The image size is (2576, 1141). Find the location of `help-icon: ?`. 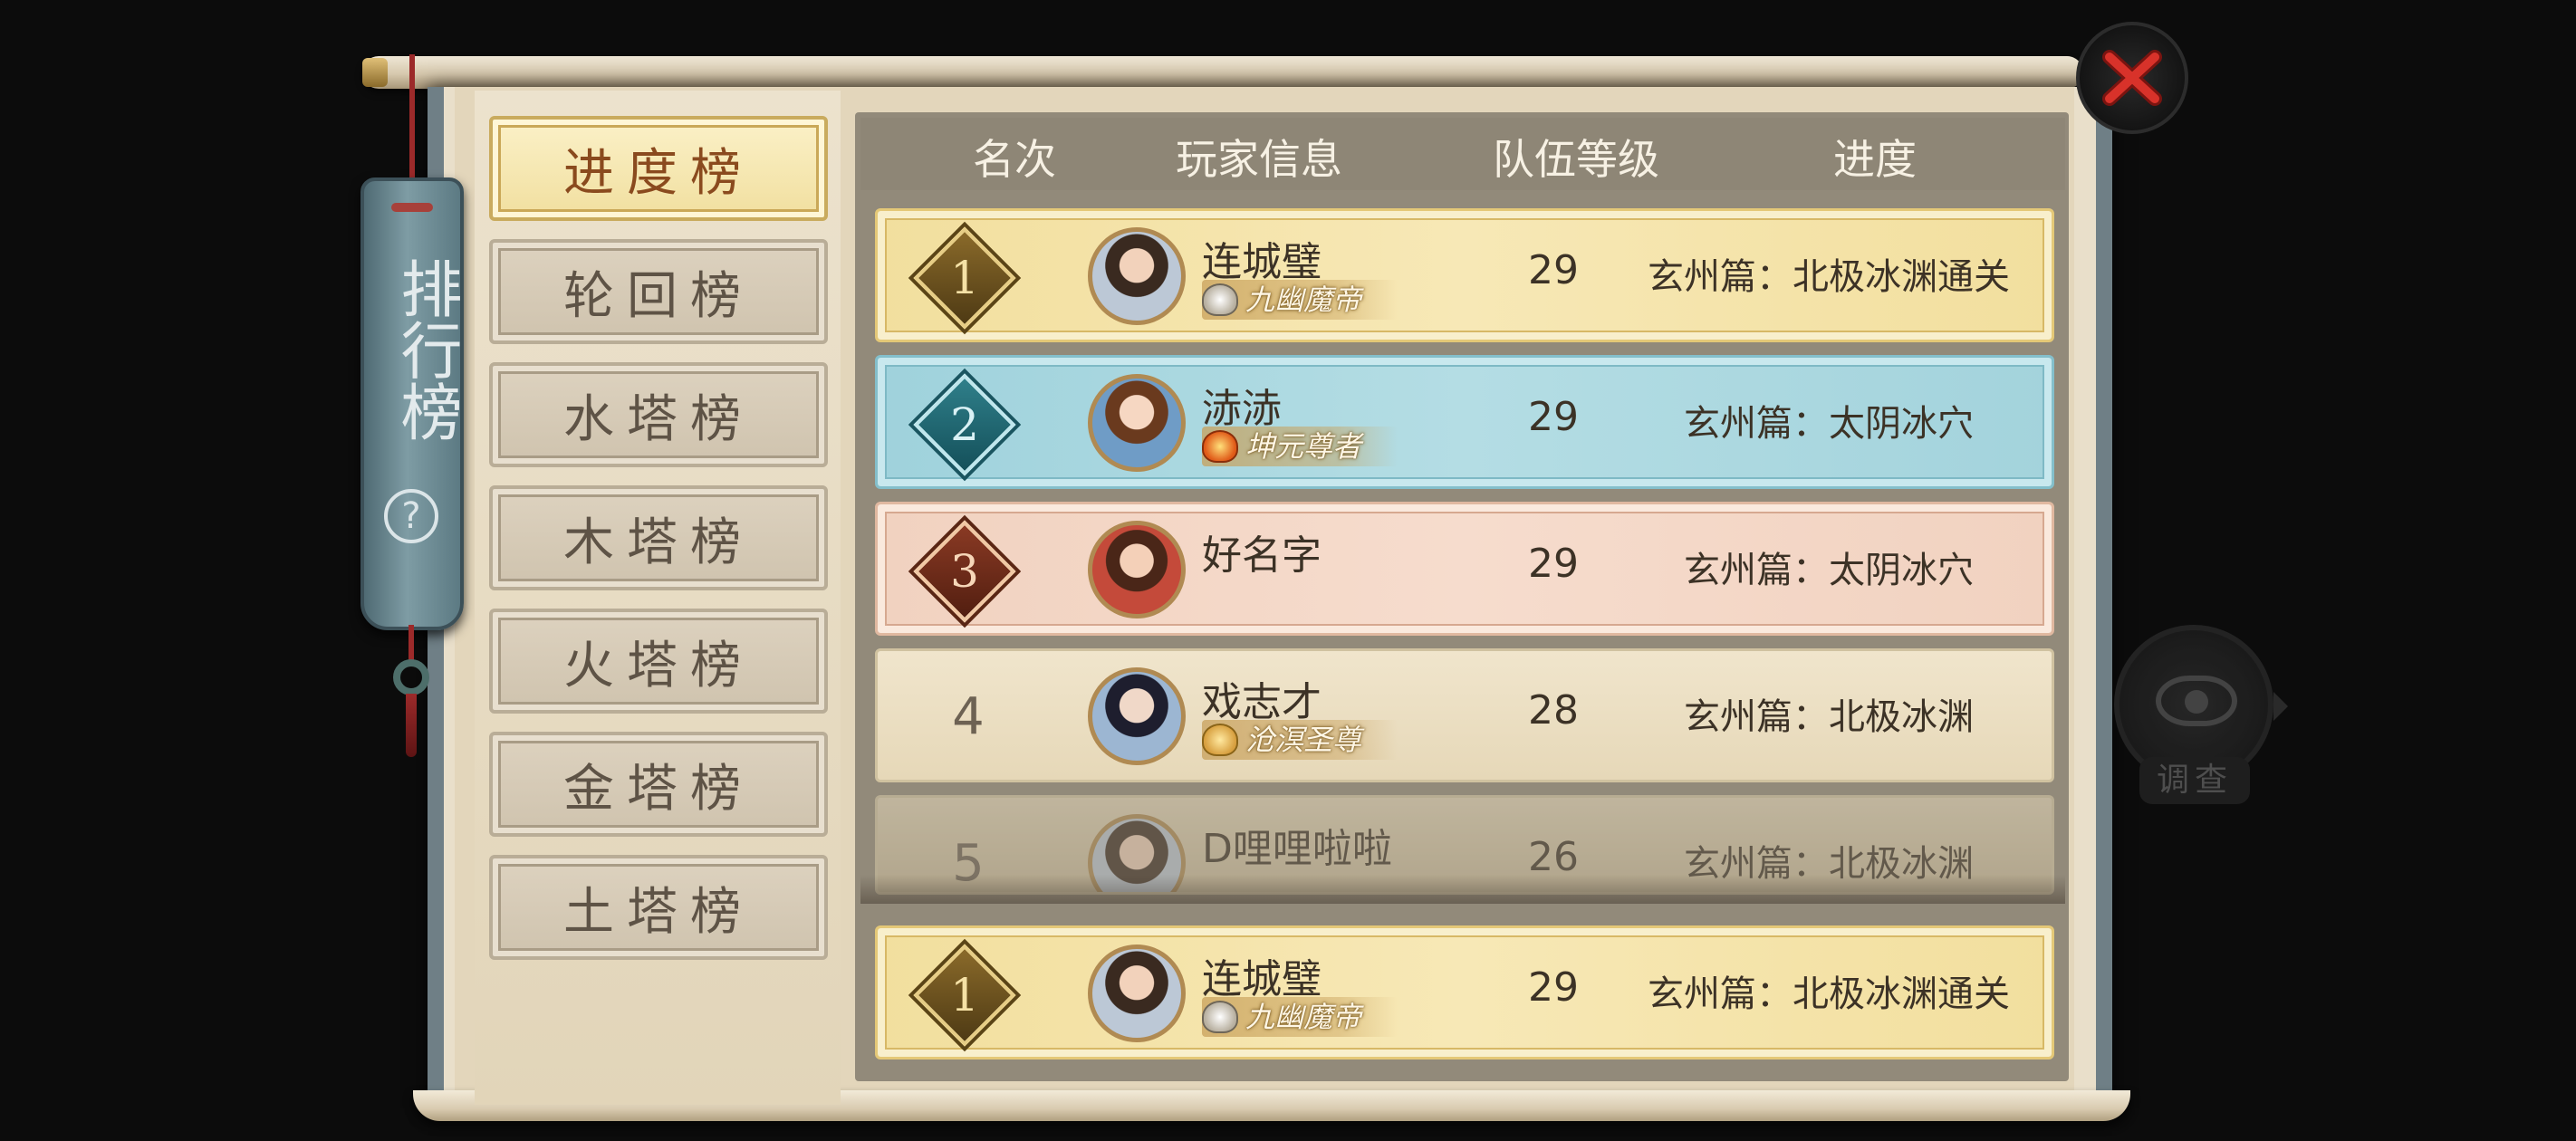

help-icon: ? is located at coordinates (411, 516).